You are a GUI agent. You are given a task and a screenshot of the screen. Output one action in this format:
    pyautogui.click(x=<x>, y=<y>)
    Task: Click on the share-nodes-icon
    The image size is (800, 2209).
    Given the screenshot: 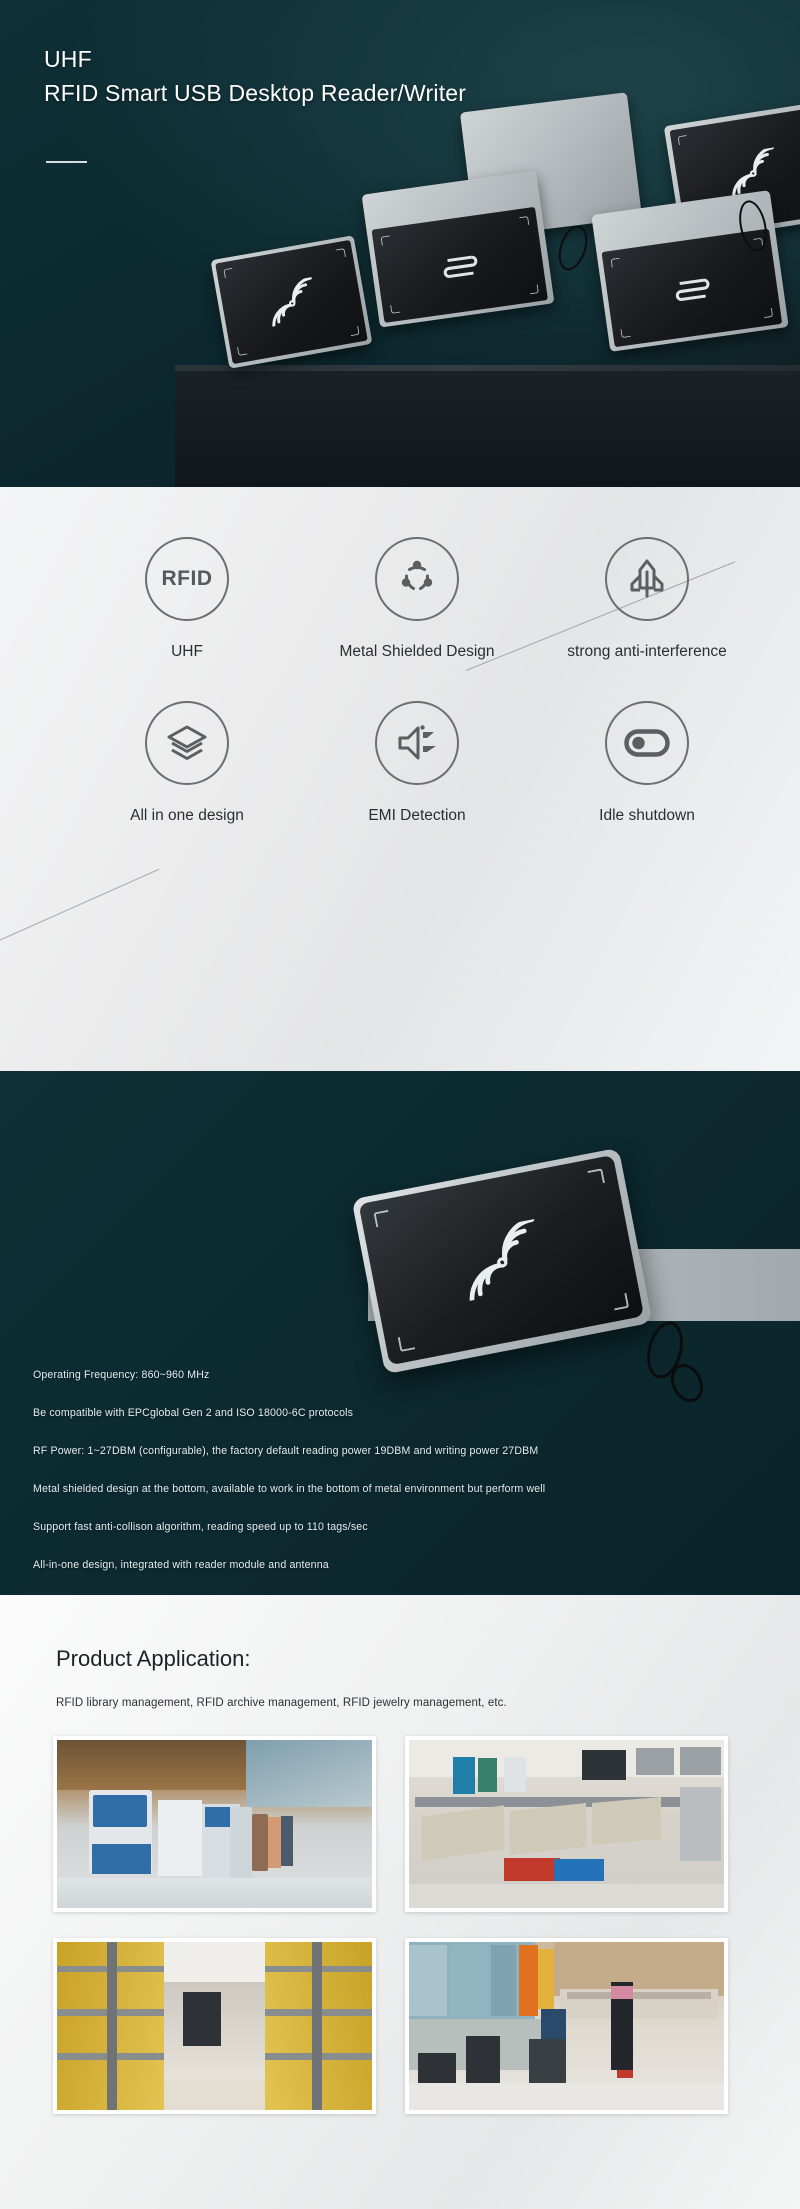 What is the action you would take?
    pyautogui.click(x=417, y=575)
    